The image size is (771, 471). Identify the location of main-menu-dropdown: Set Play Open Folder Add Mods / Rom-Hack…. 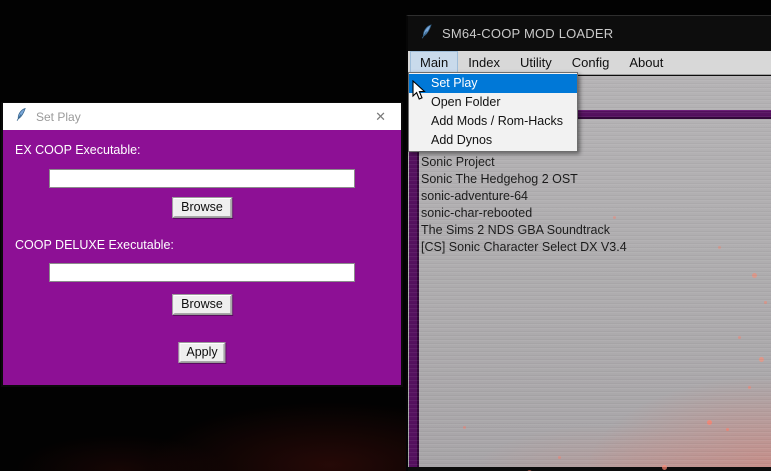
(493, 112).